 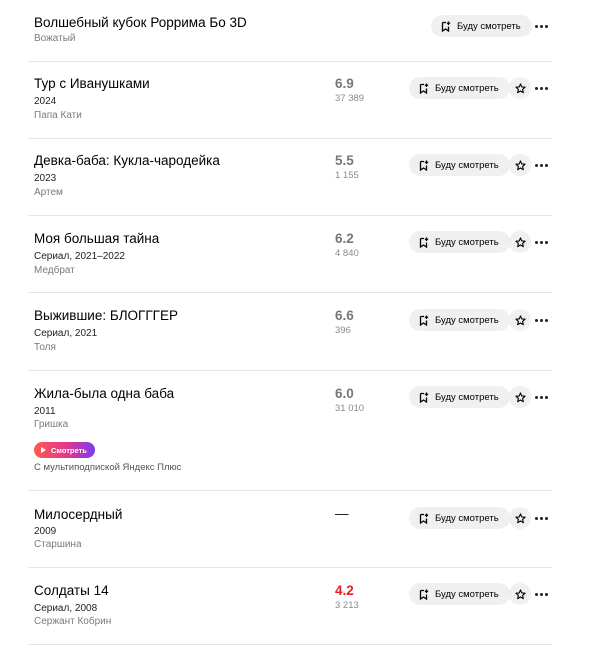 I want to click on film-role: Вожатый, so click(x=55, y=38).